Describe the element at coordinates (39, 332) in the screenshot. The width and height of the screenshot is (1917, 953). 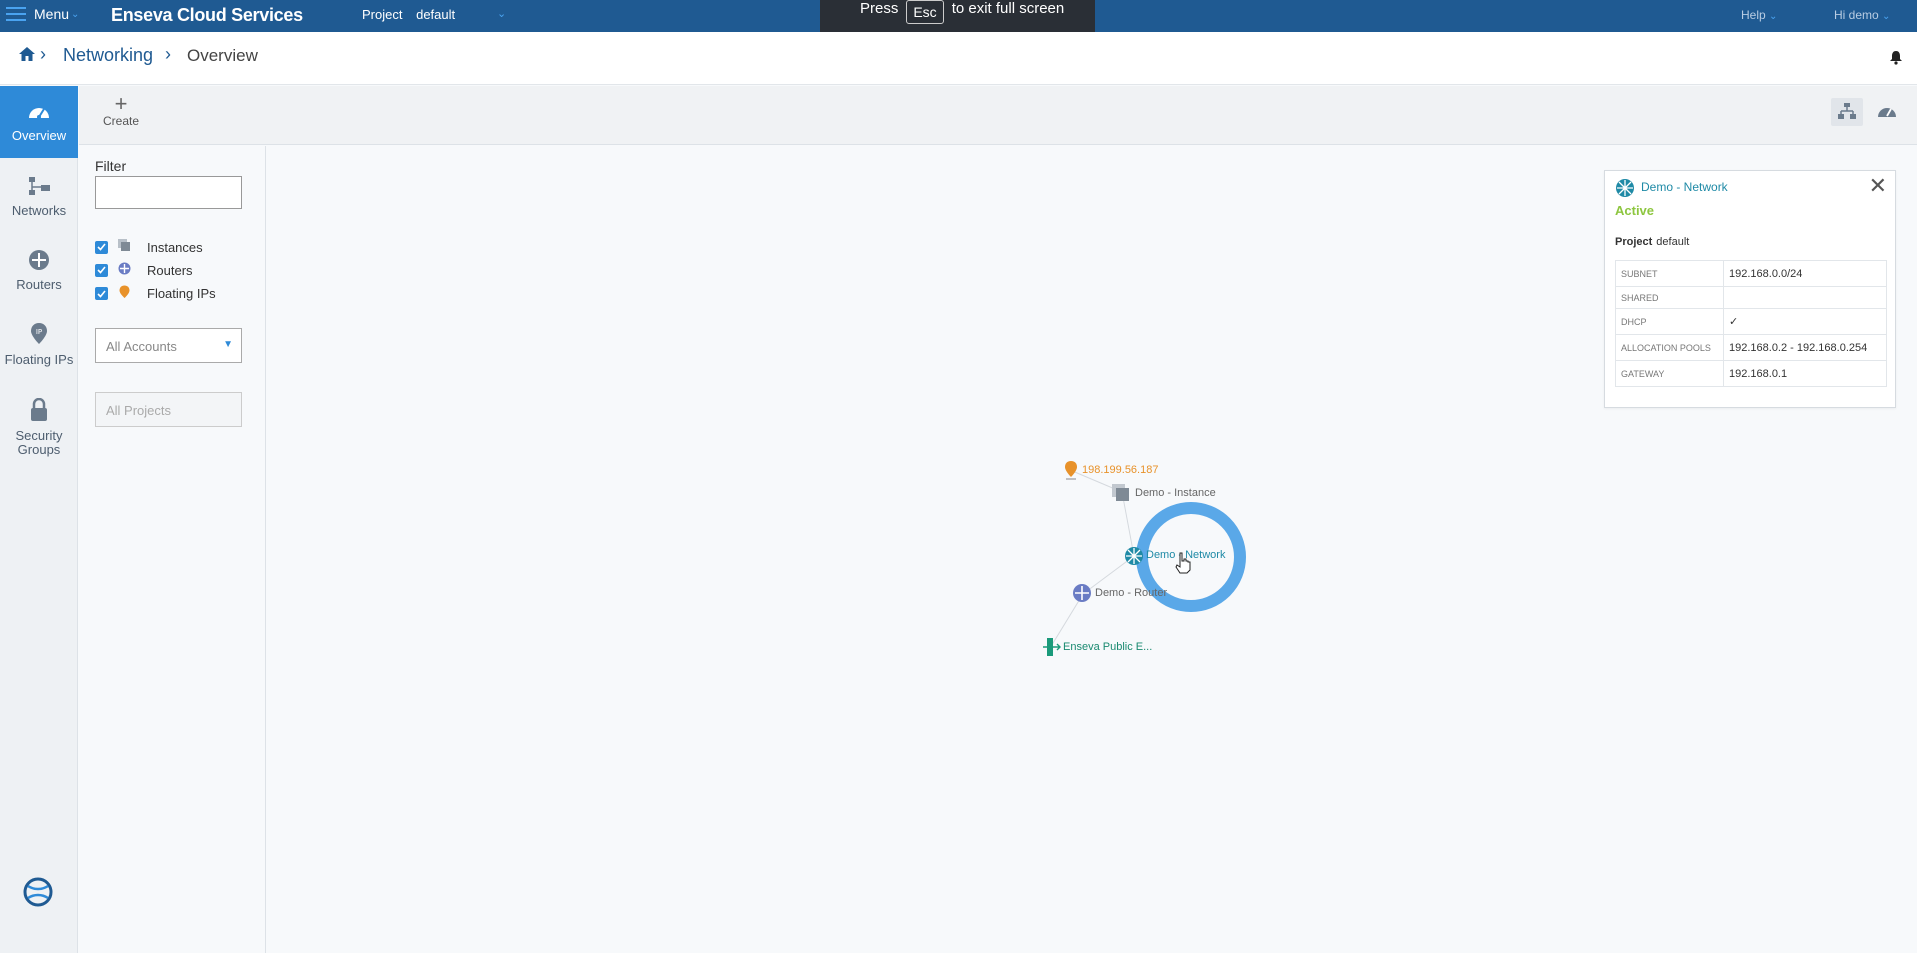
I see `svg-text: IP` at that location.